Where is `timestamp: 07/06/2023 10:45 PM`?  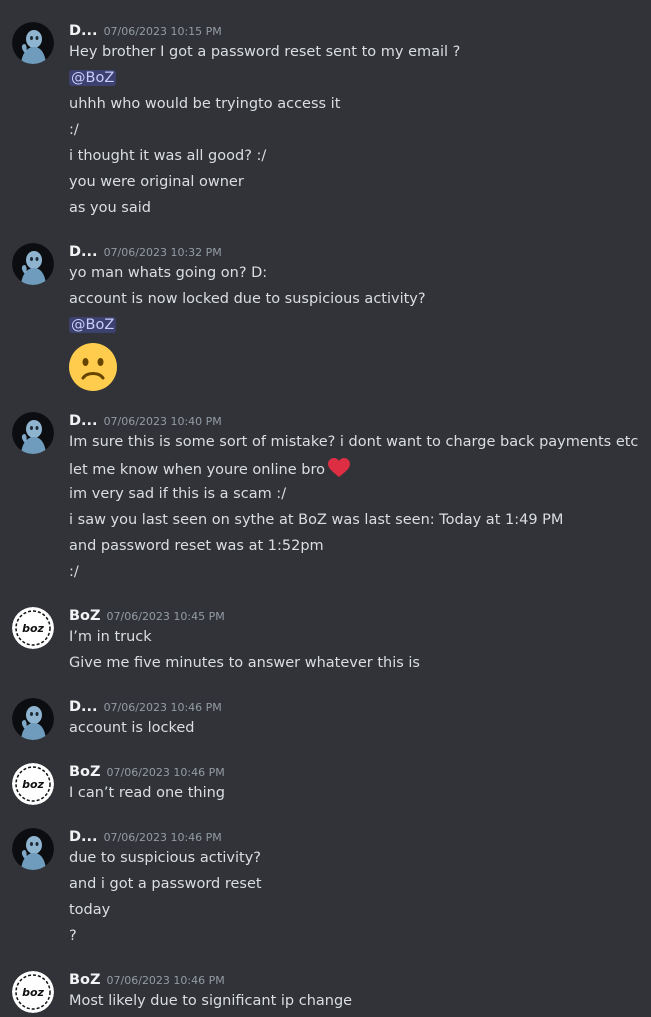 timestamp: 07/06/2023 10:45 PM is located at coordinates (165, 616).